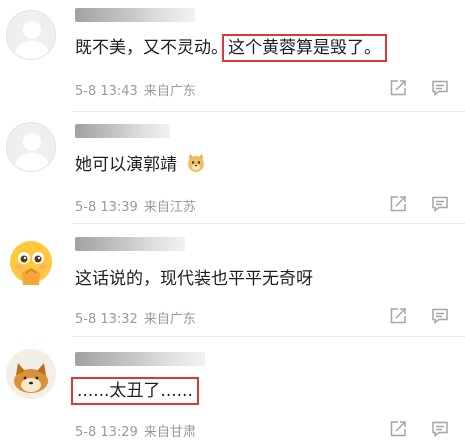 This screenshot has height=445, width=465. I want to click on comment-meta: 5-8 13:32 来自广东, so click(135, 317).